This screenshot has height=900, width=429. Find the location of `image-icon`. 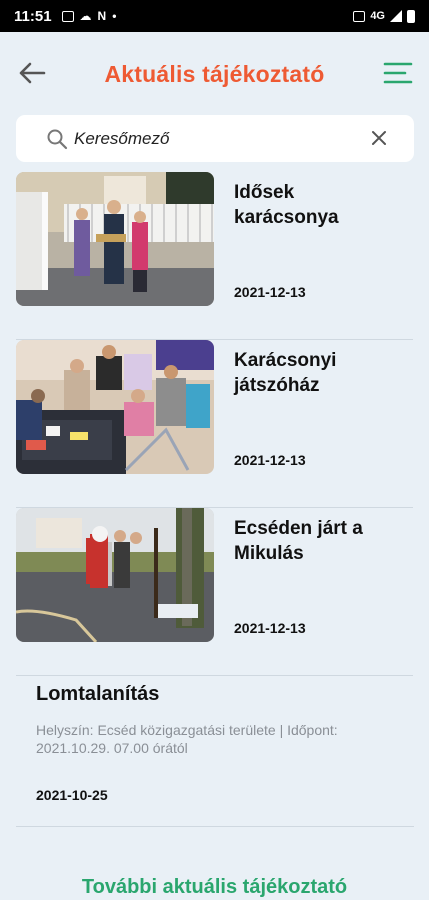

image-icon is located at coordinates (67, 16).